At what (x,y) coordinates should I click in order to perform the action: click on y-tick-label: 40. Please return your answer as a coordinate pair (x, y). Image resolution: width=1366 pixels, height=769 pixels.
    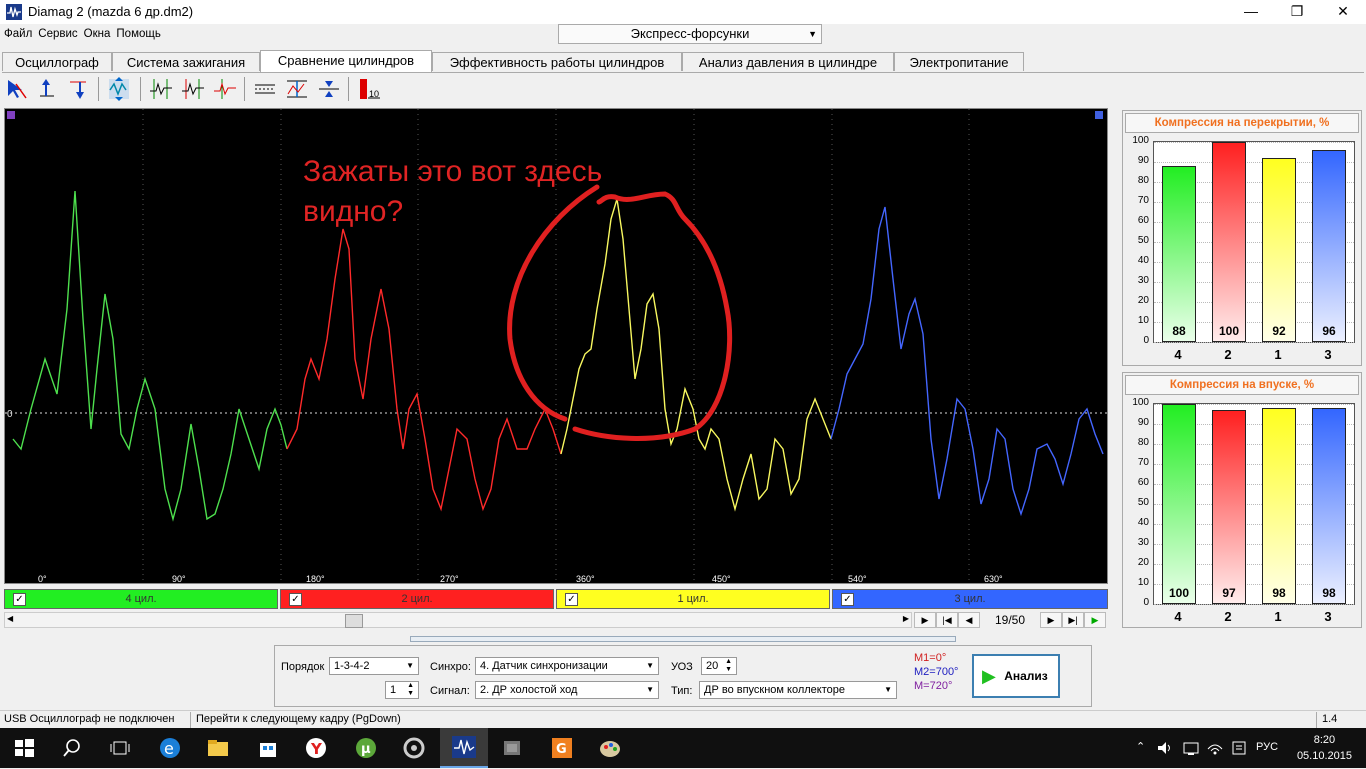
    Looking at the image, I should click on (1143, 260).